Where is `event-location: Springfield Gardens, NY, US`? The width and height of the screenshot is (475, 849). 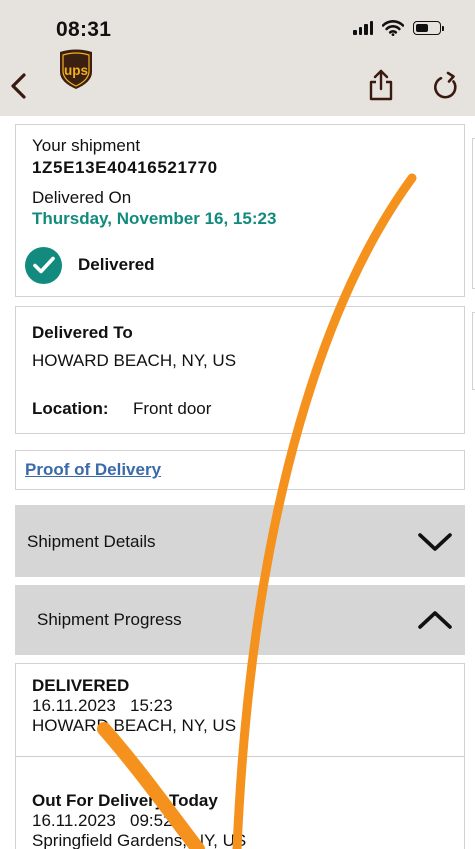 event-location: Springfield Gardens, NY, US is located at coordinates (139, 840).